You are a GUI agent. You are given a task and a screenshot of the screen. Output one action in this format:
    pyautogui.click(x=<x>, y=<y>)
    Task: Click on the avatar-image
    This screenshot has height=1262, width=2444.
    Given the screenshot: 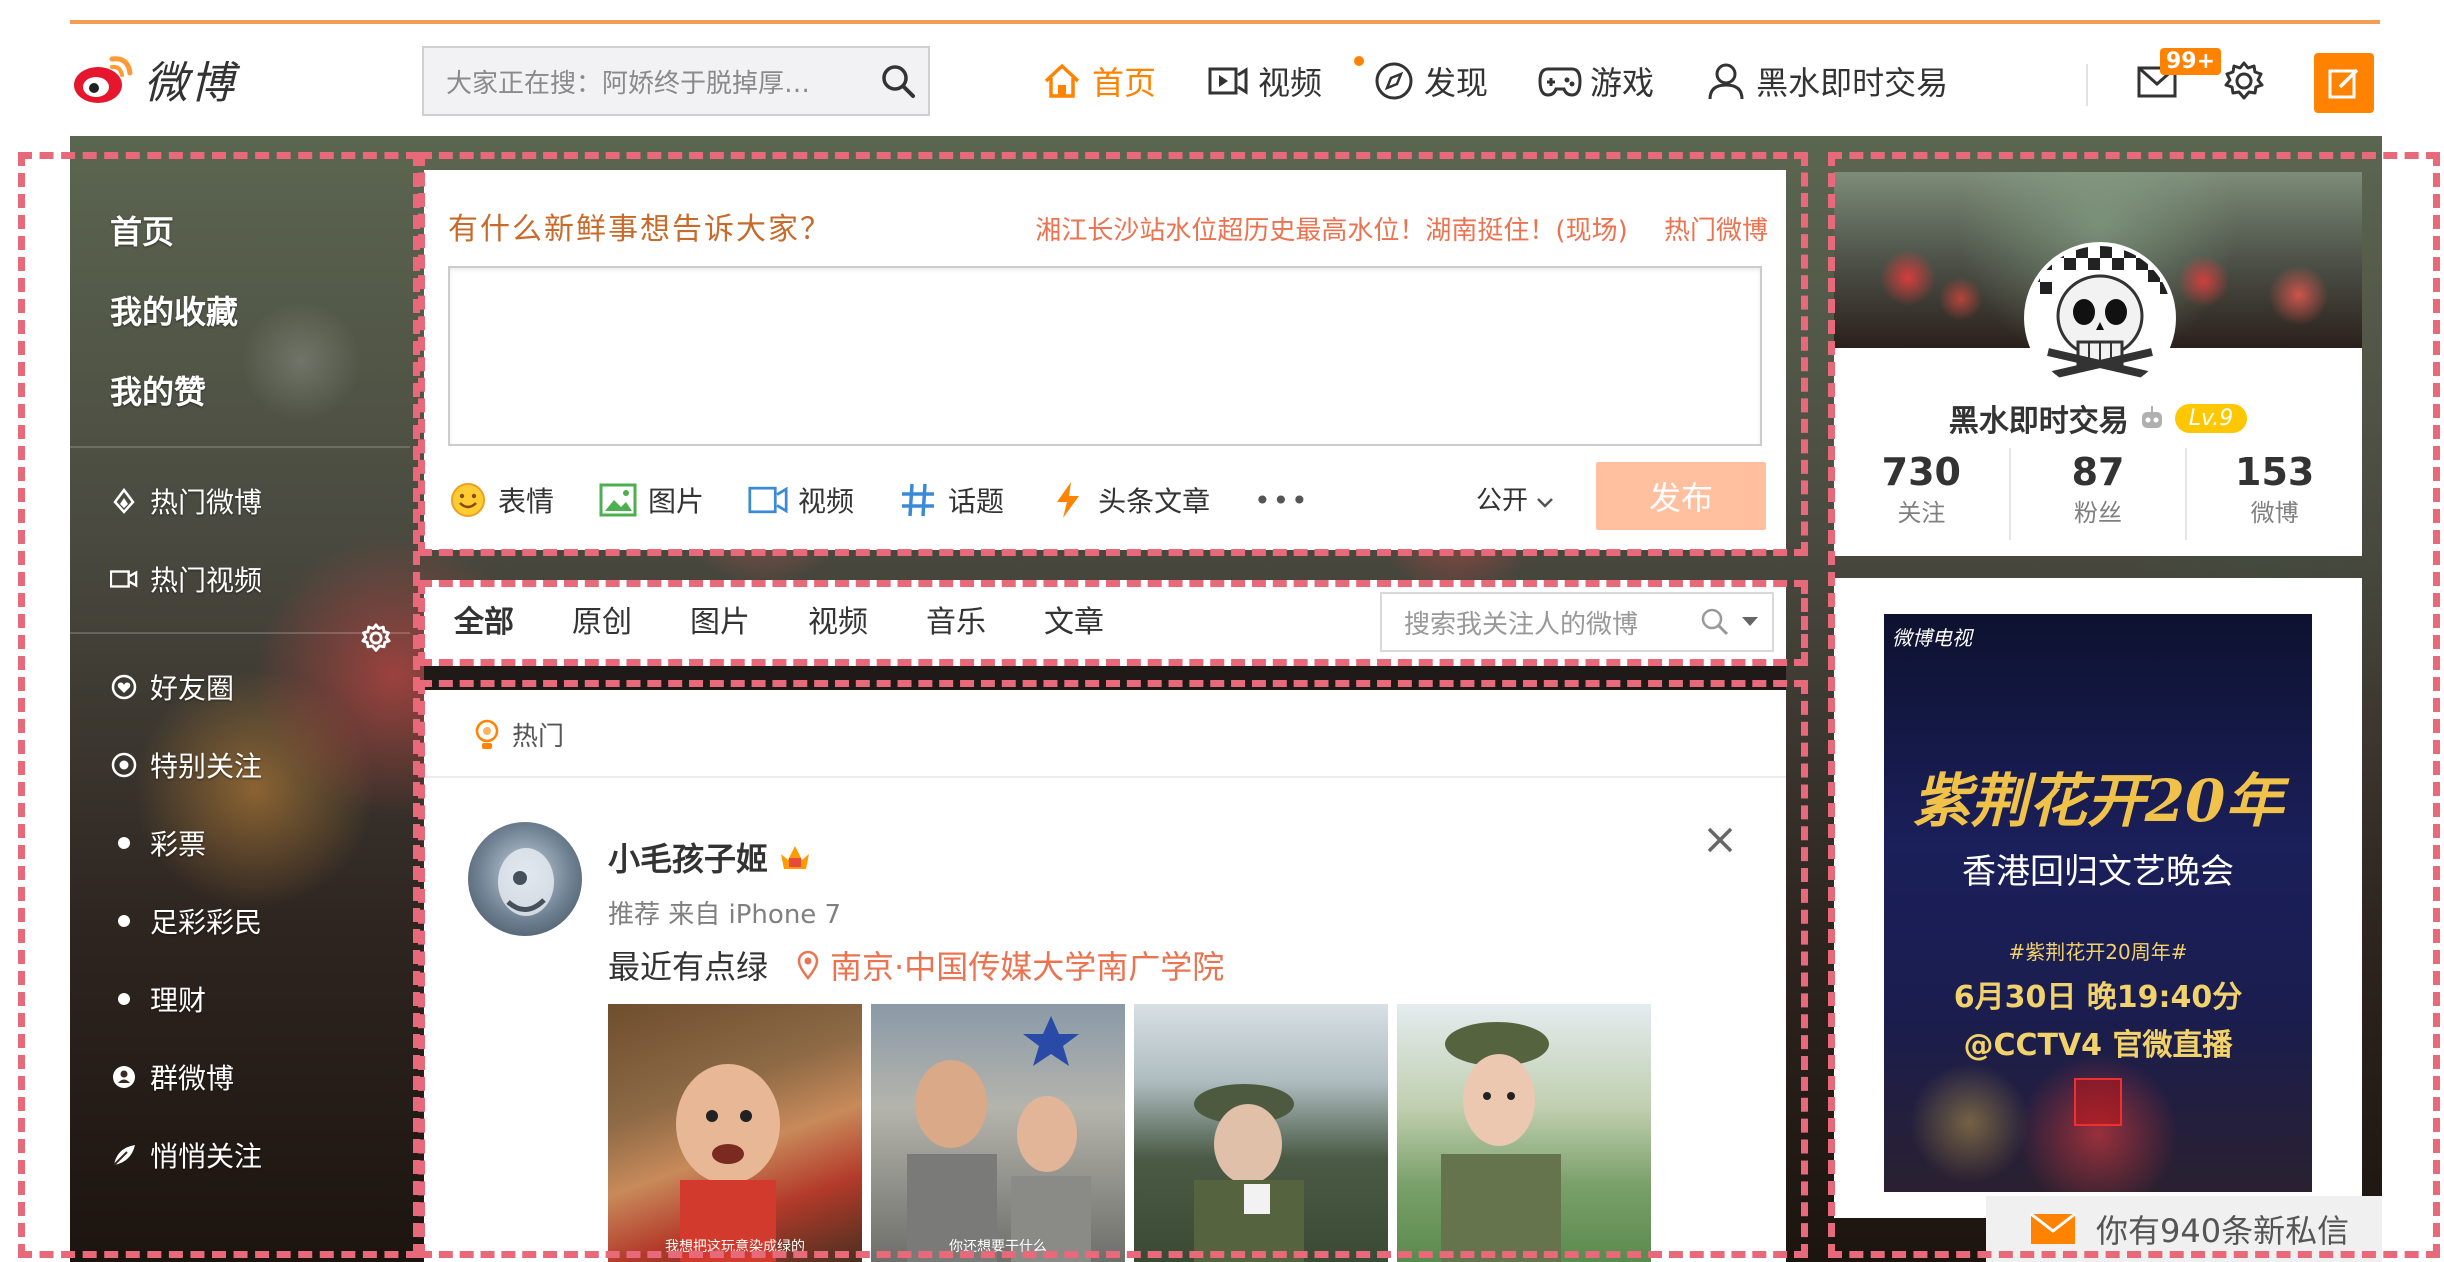 What is the action you would take?
    pyautogui.click(x=526, y=882)
    